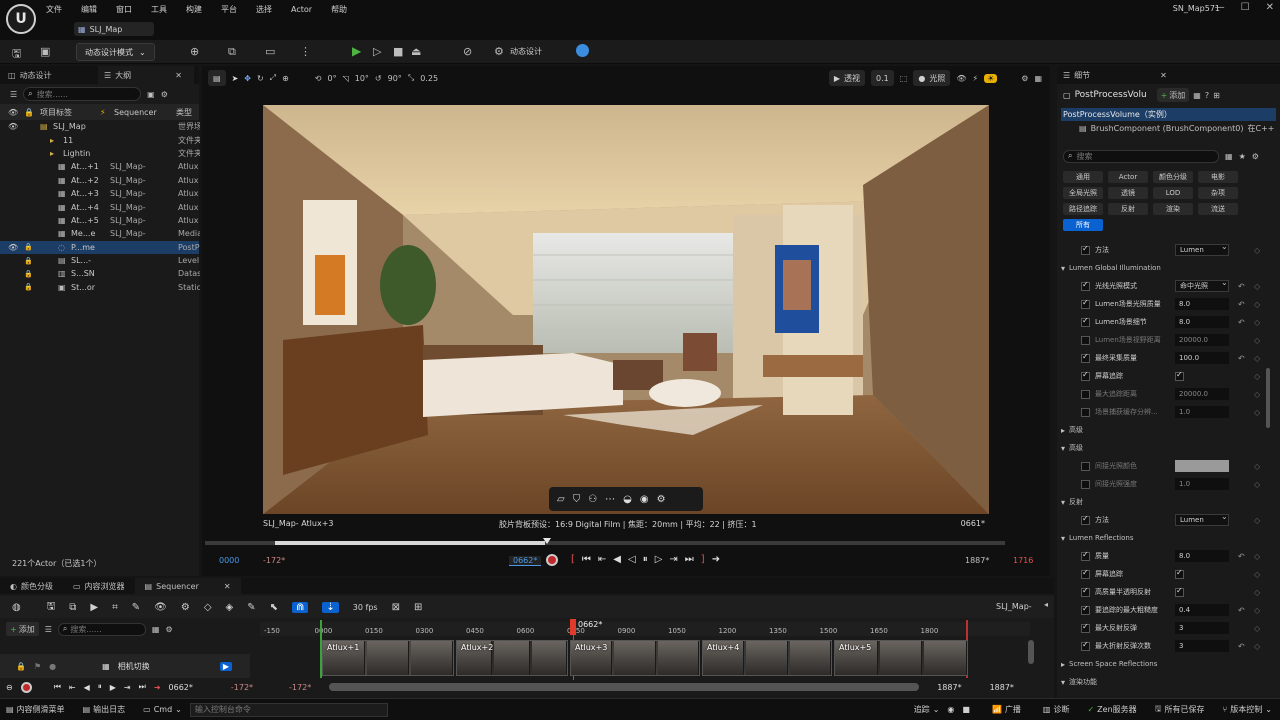 This screenshot has height=720, width=1280. What do you see at coordinates (627, 499) in the screenshot?
I see `pilot-icon: ◒` at bounding box center [627, 499].